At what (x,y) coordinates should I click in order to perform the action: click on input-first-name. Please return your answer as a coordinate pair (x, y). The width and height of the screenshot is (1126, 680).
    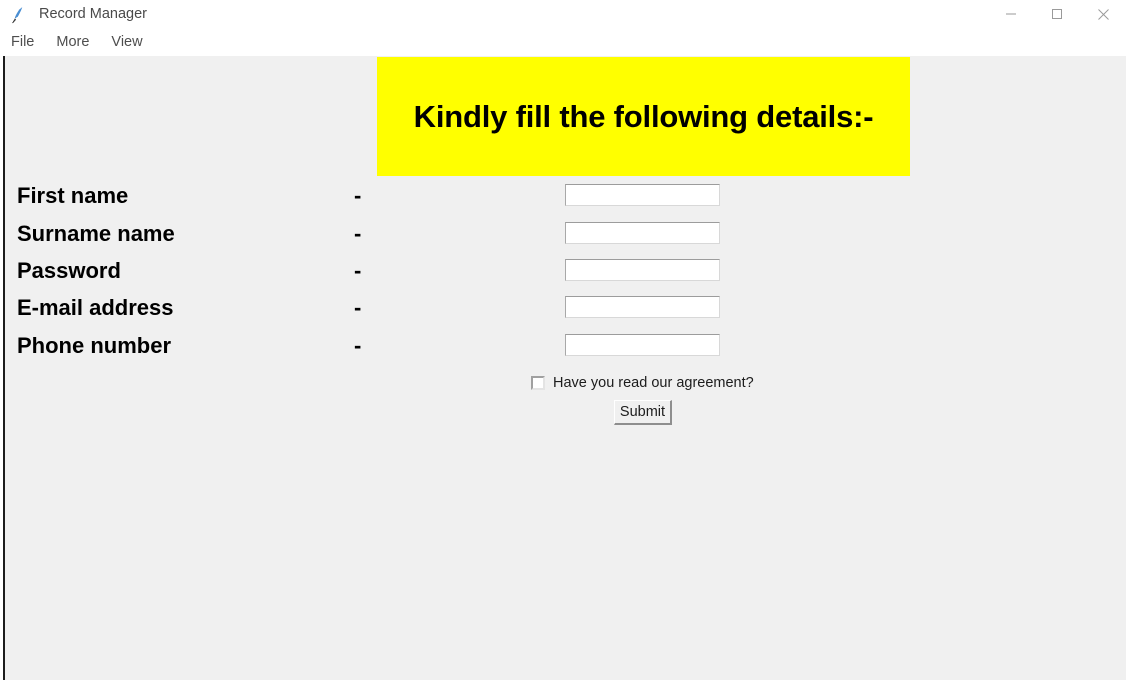
    Looking at the image, I should click on (642, 195).